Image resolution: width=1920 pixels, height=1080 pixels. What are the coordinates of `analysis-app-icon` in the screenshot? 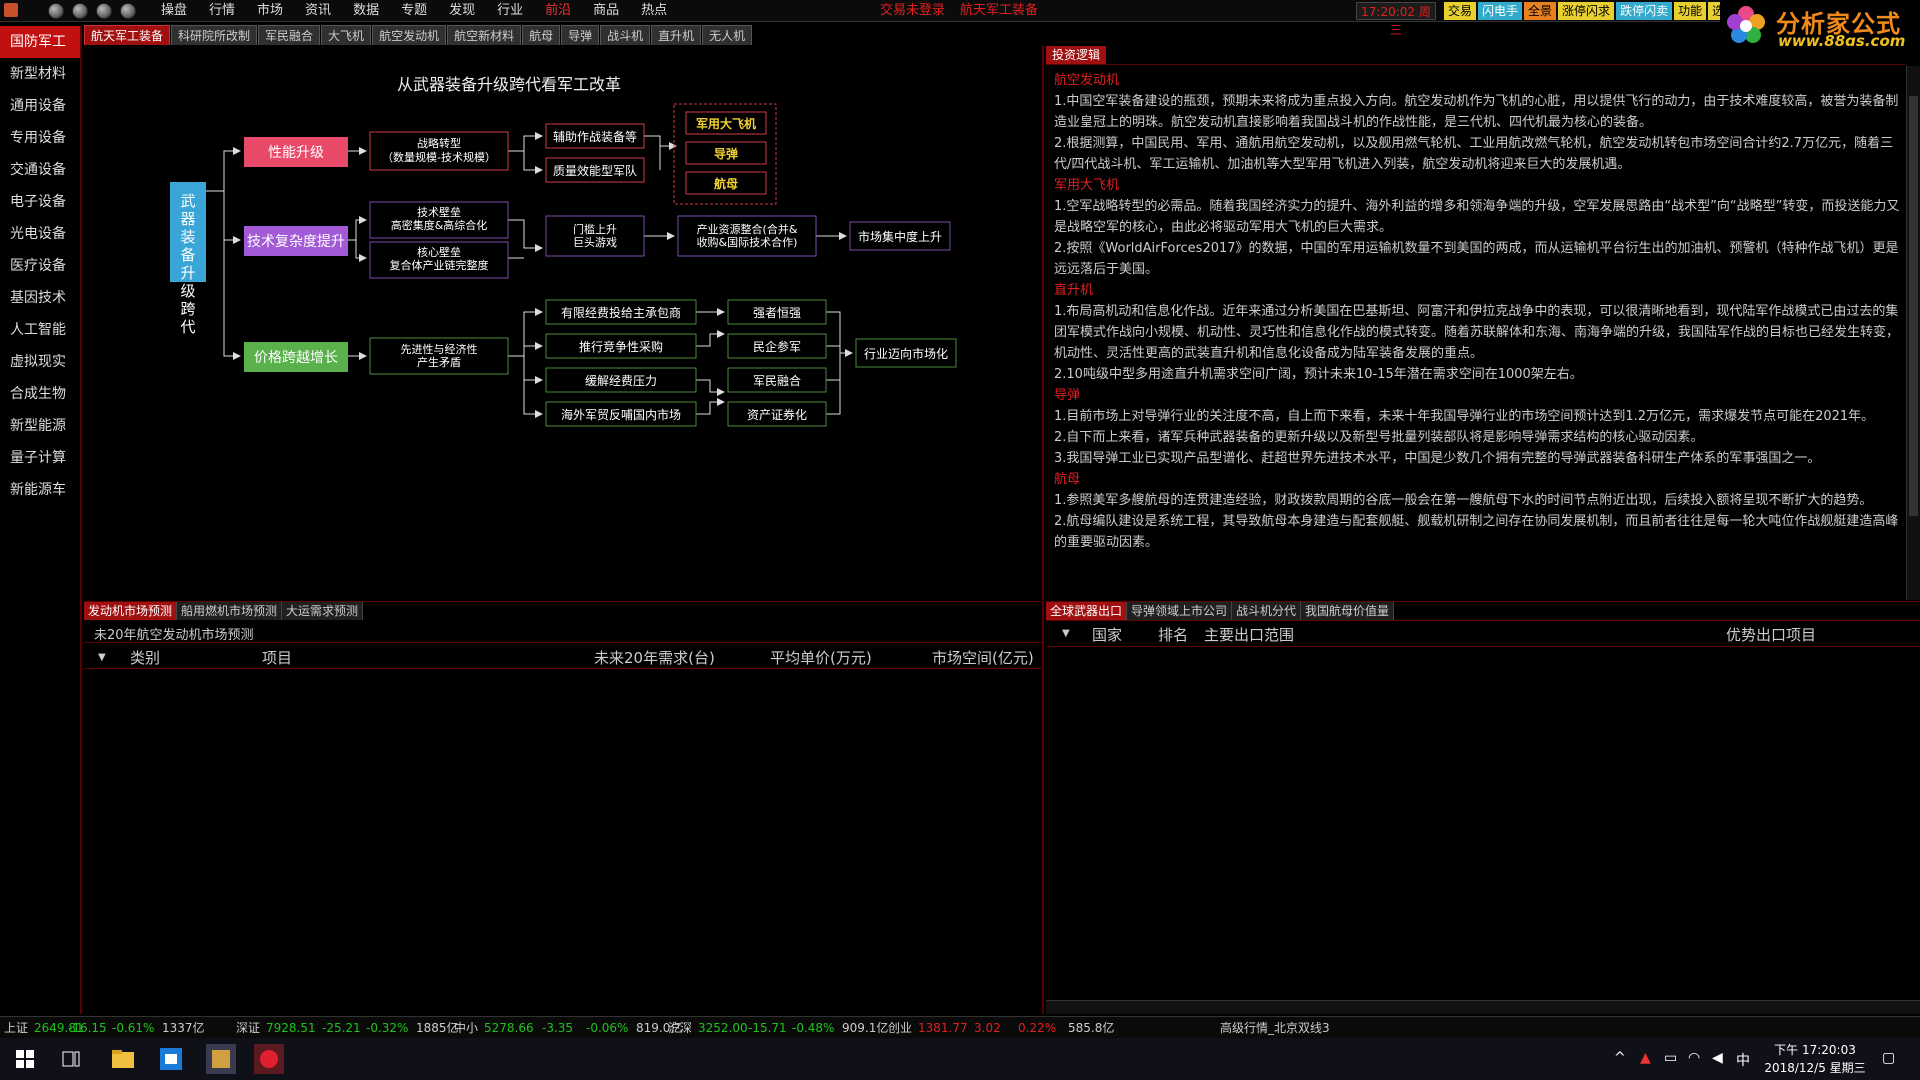 It's located at (269, 1059).